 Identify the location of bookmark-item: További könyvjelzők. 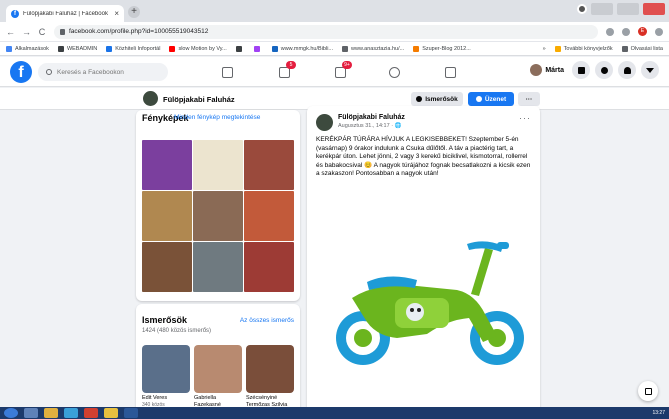
(583, 48).